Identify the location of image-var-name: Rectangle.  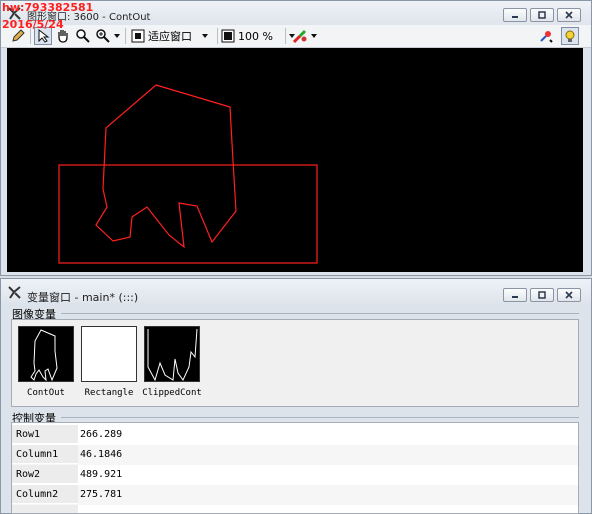
(109, 393).